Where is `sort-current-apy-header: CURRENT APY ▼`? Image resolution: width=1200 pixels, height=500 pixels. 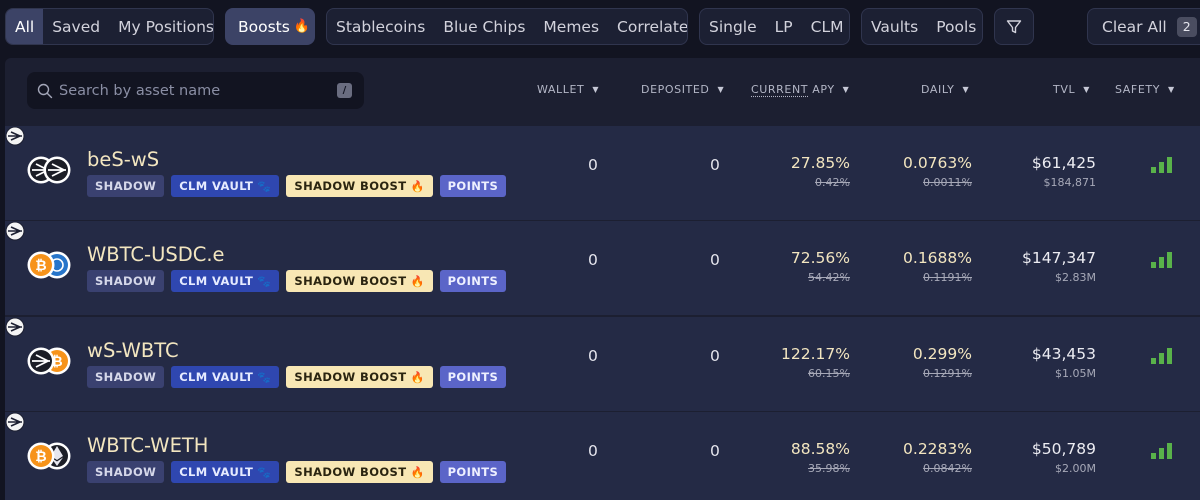 sort-current-apy-header: CURRENT APY ▼ is located at coordinates (800, 89).